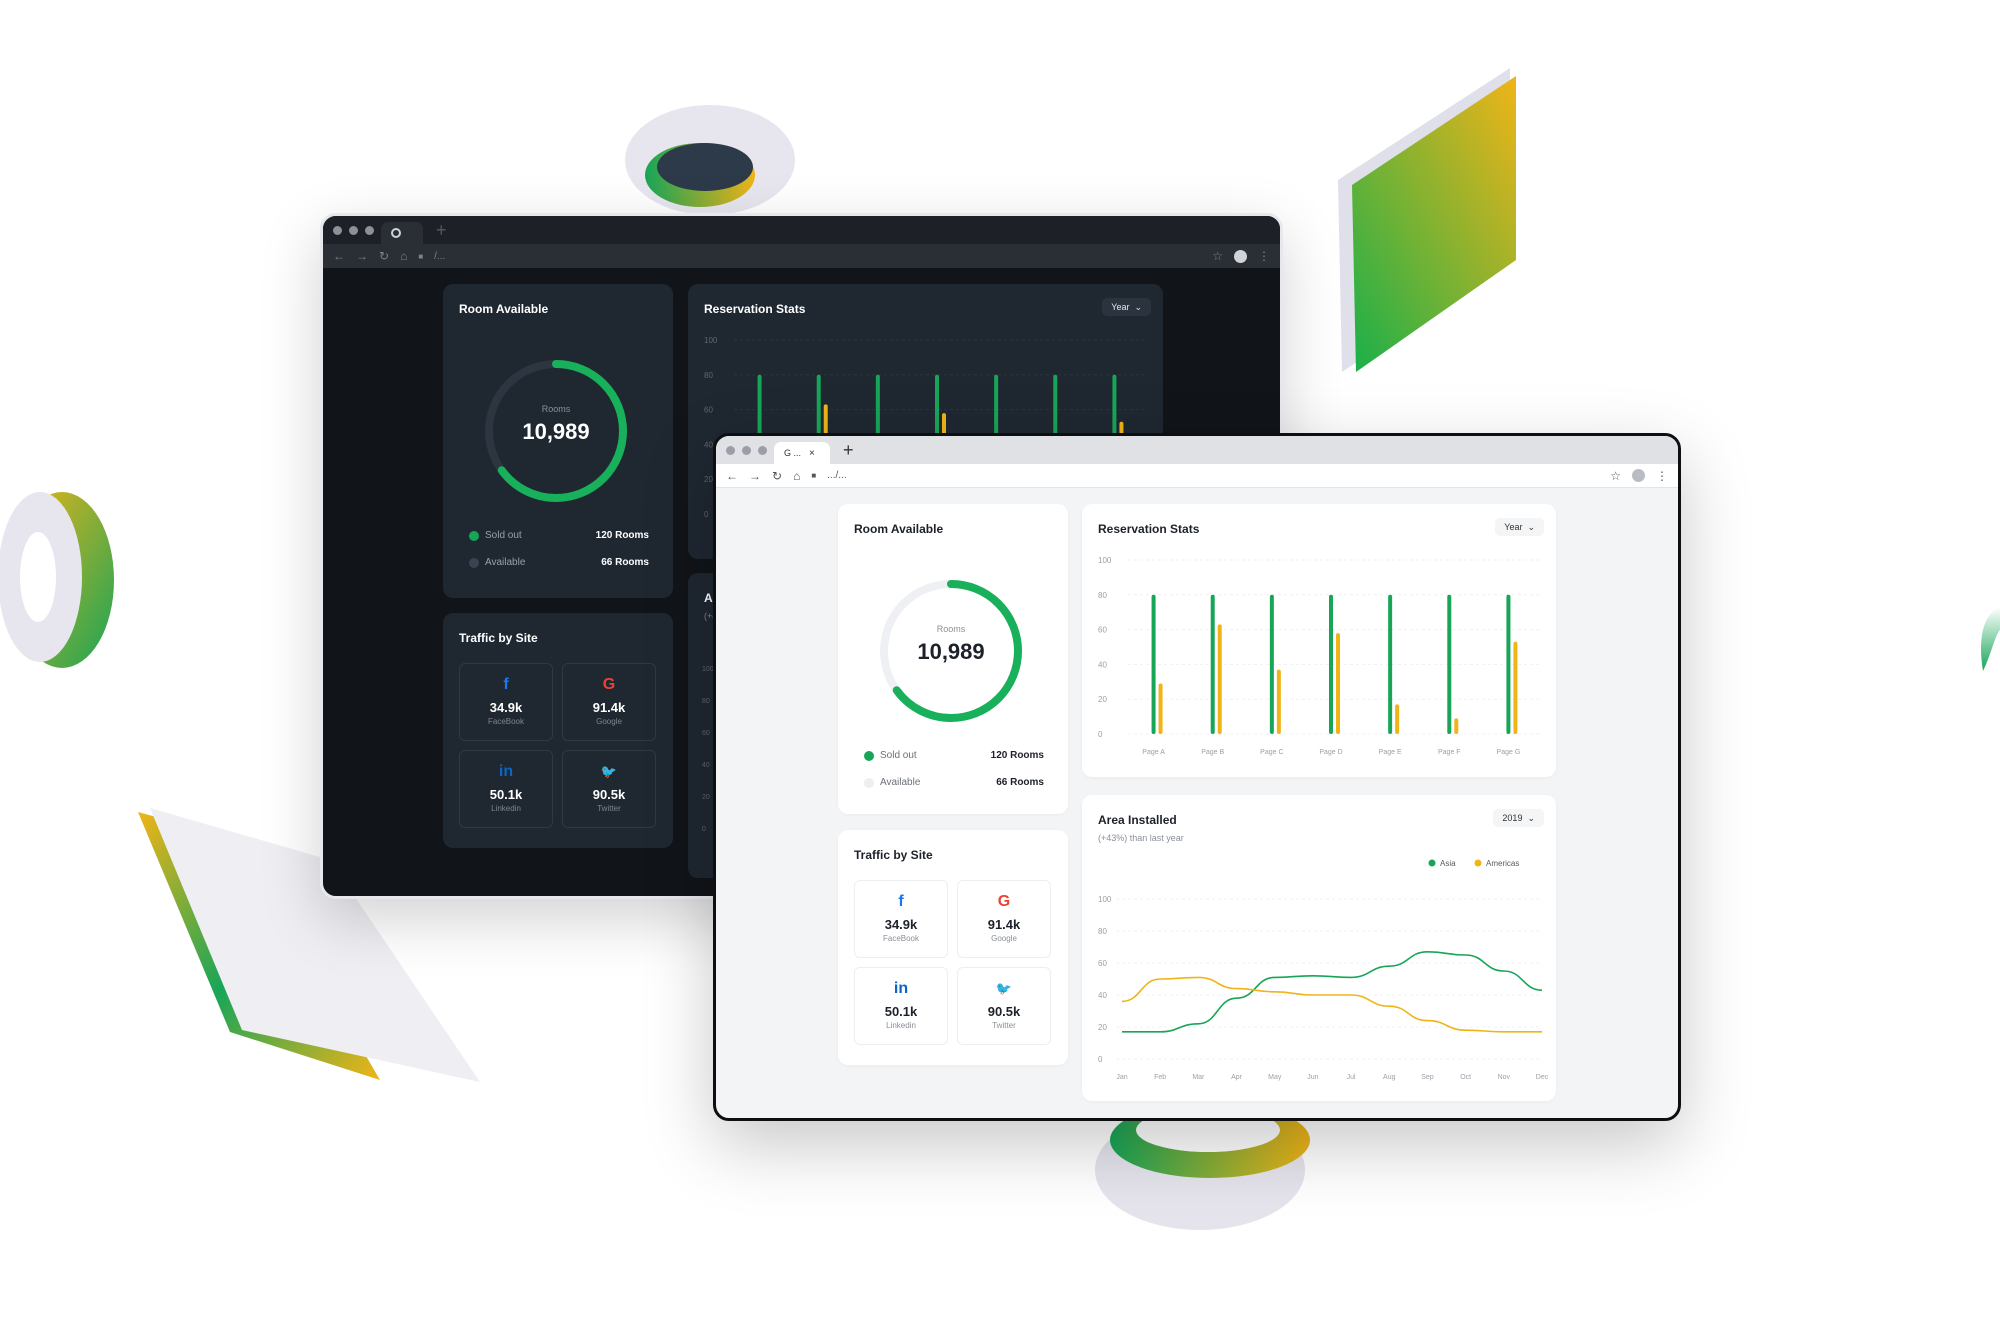 This screenshot has width=2000, height=1333. Describe the element at coordinates (1271, 752) in the screenshot. I see `x-tick-label: Page C` at that location.